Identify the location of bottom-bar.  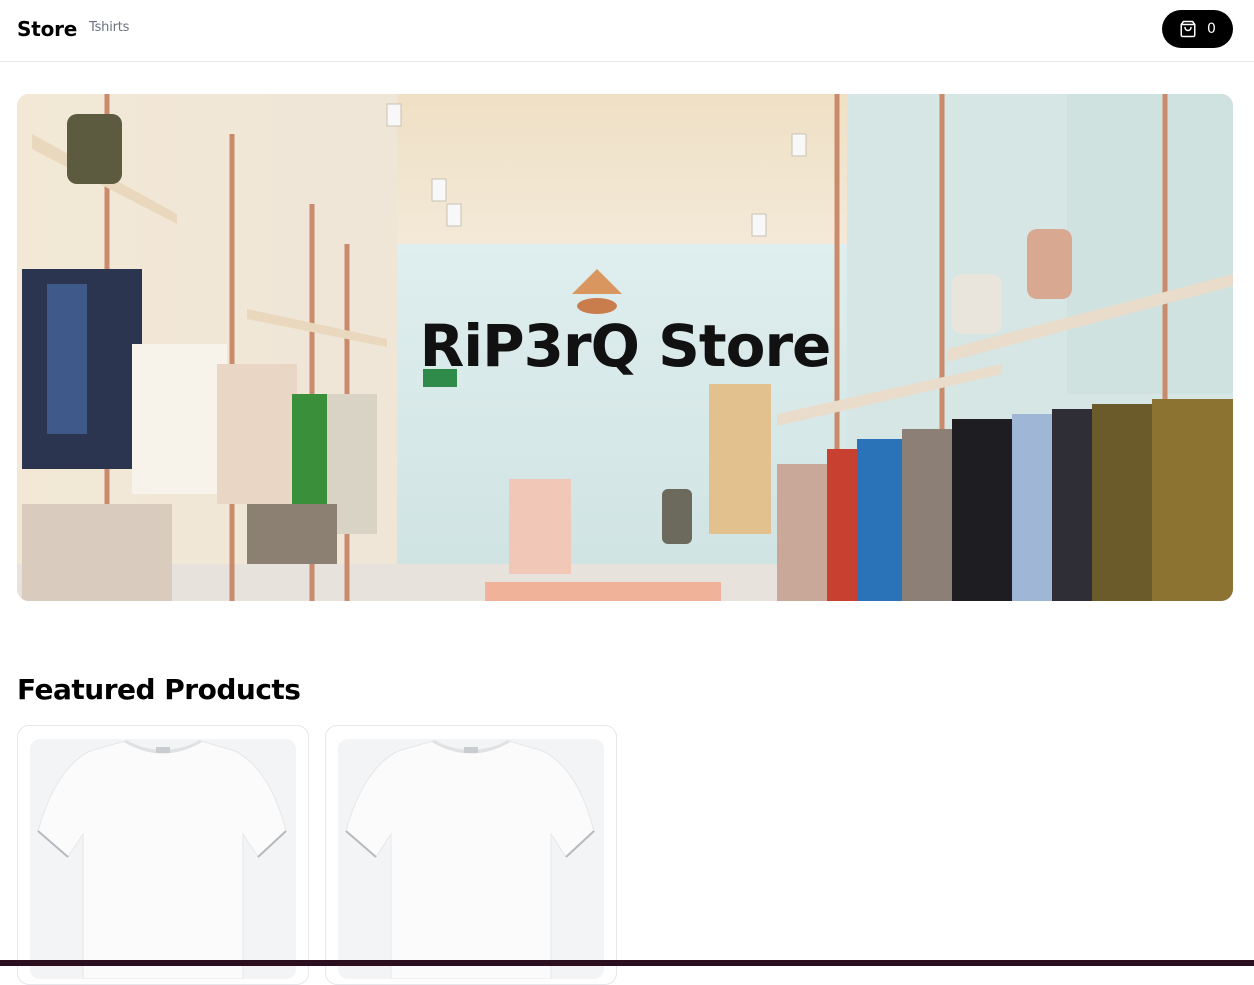
(627, 963).